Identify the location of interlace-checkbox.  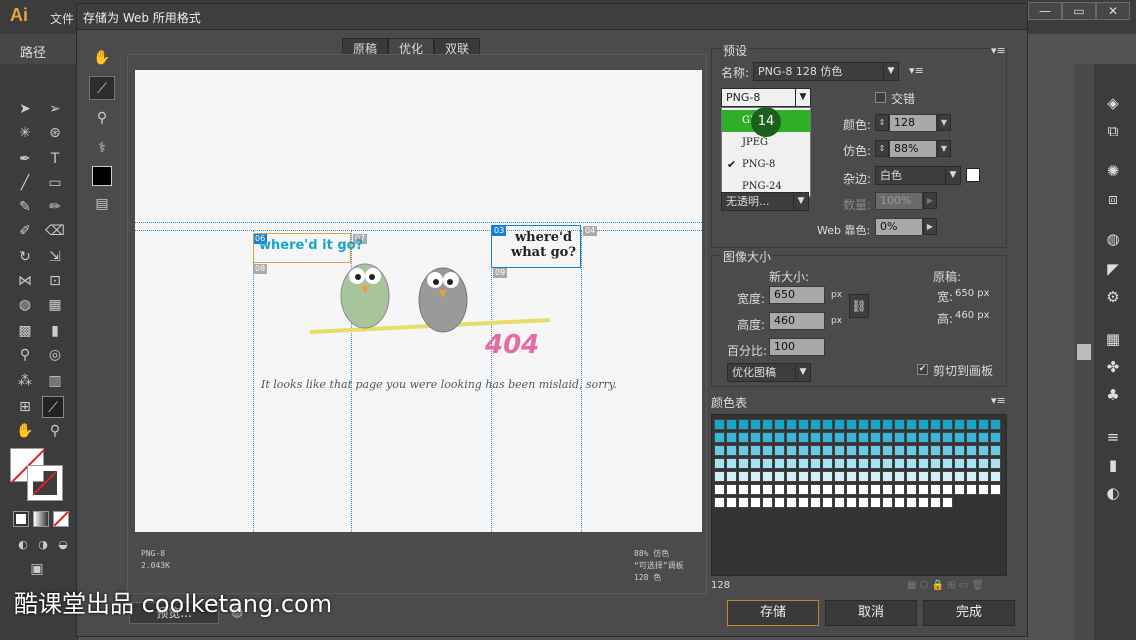
(880, 97).